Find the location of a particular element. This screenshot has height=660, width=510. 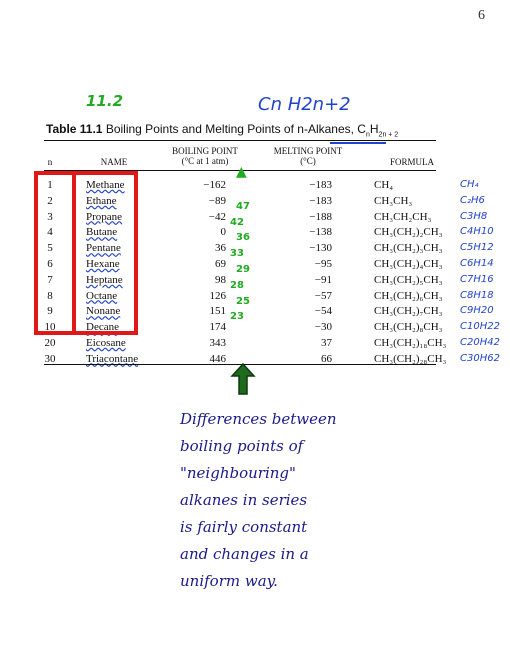

row-mp: −54 is located at coordinates (323, 311).